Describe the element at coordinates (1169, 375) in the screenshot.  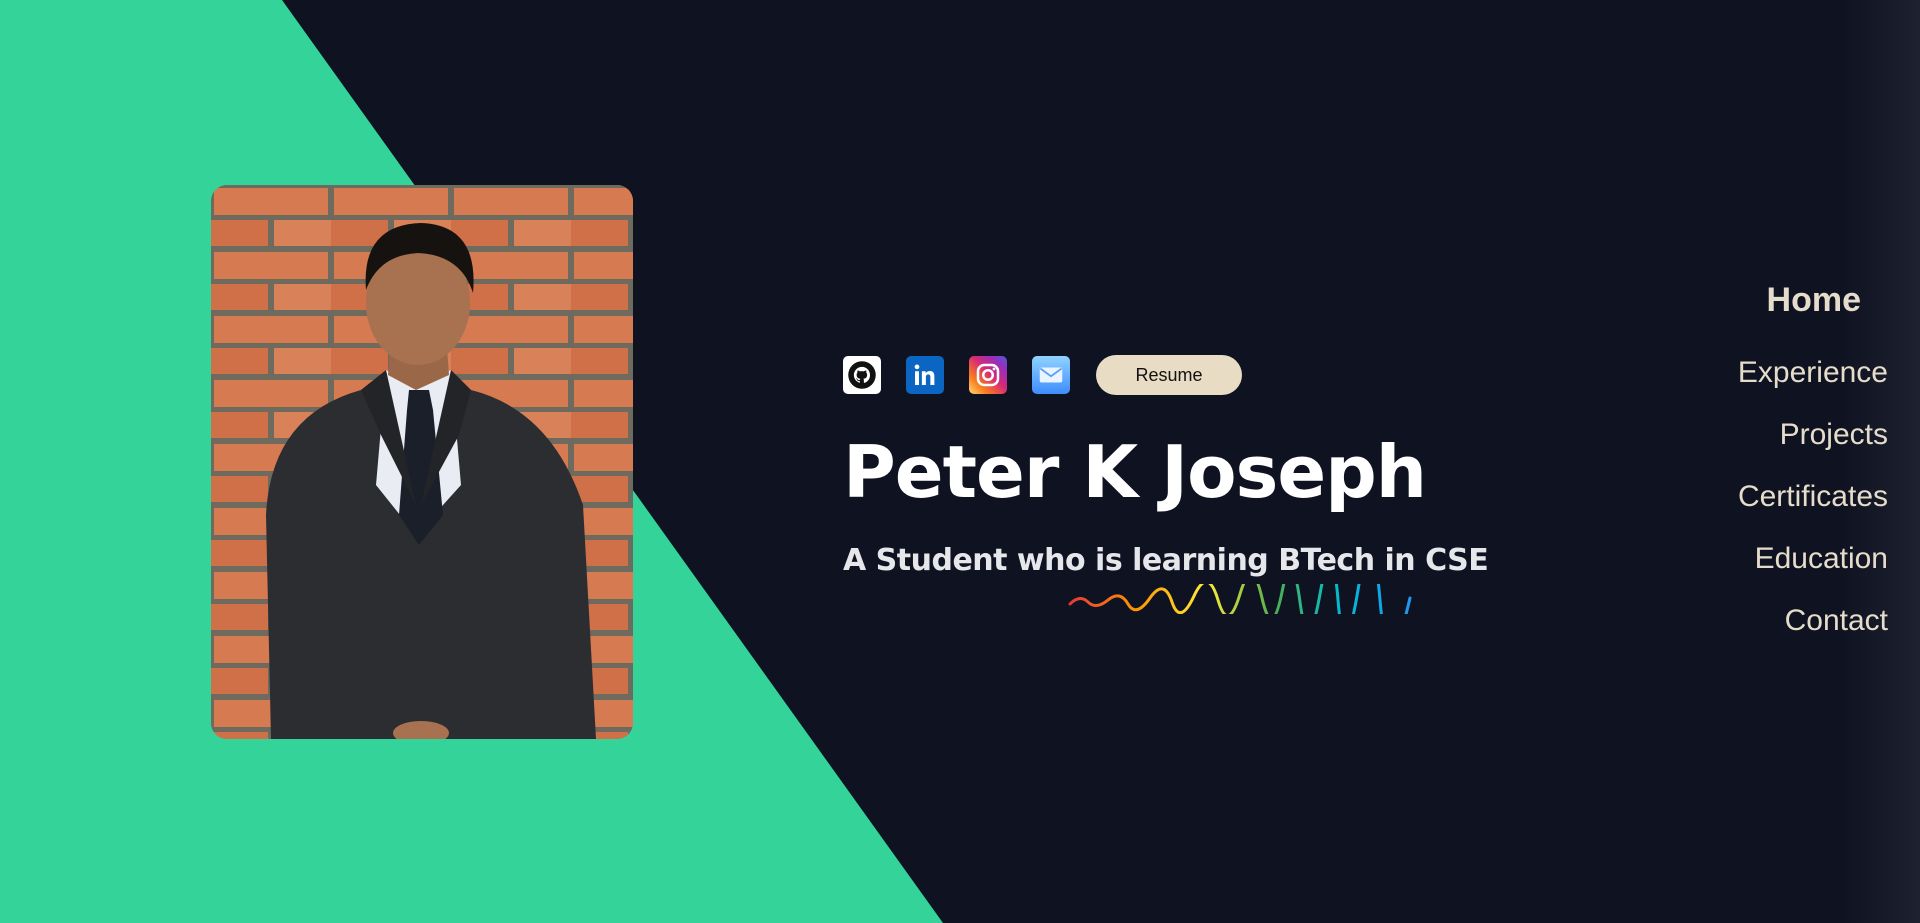
I see `resume-button: Resume` at that location.